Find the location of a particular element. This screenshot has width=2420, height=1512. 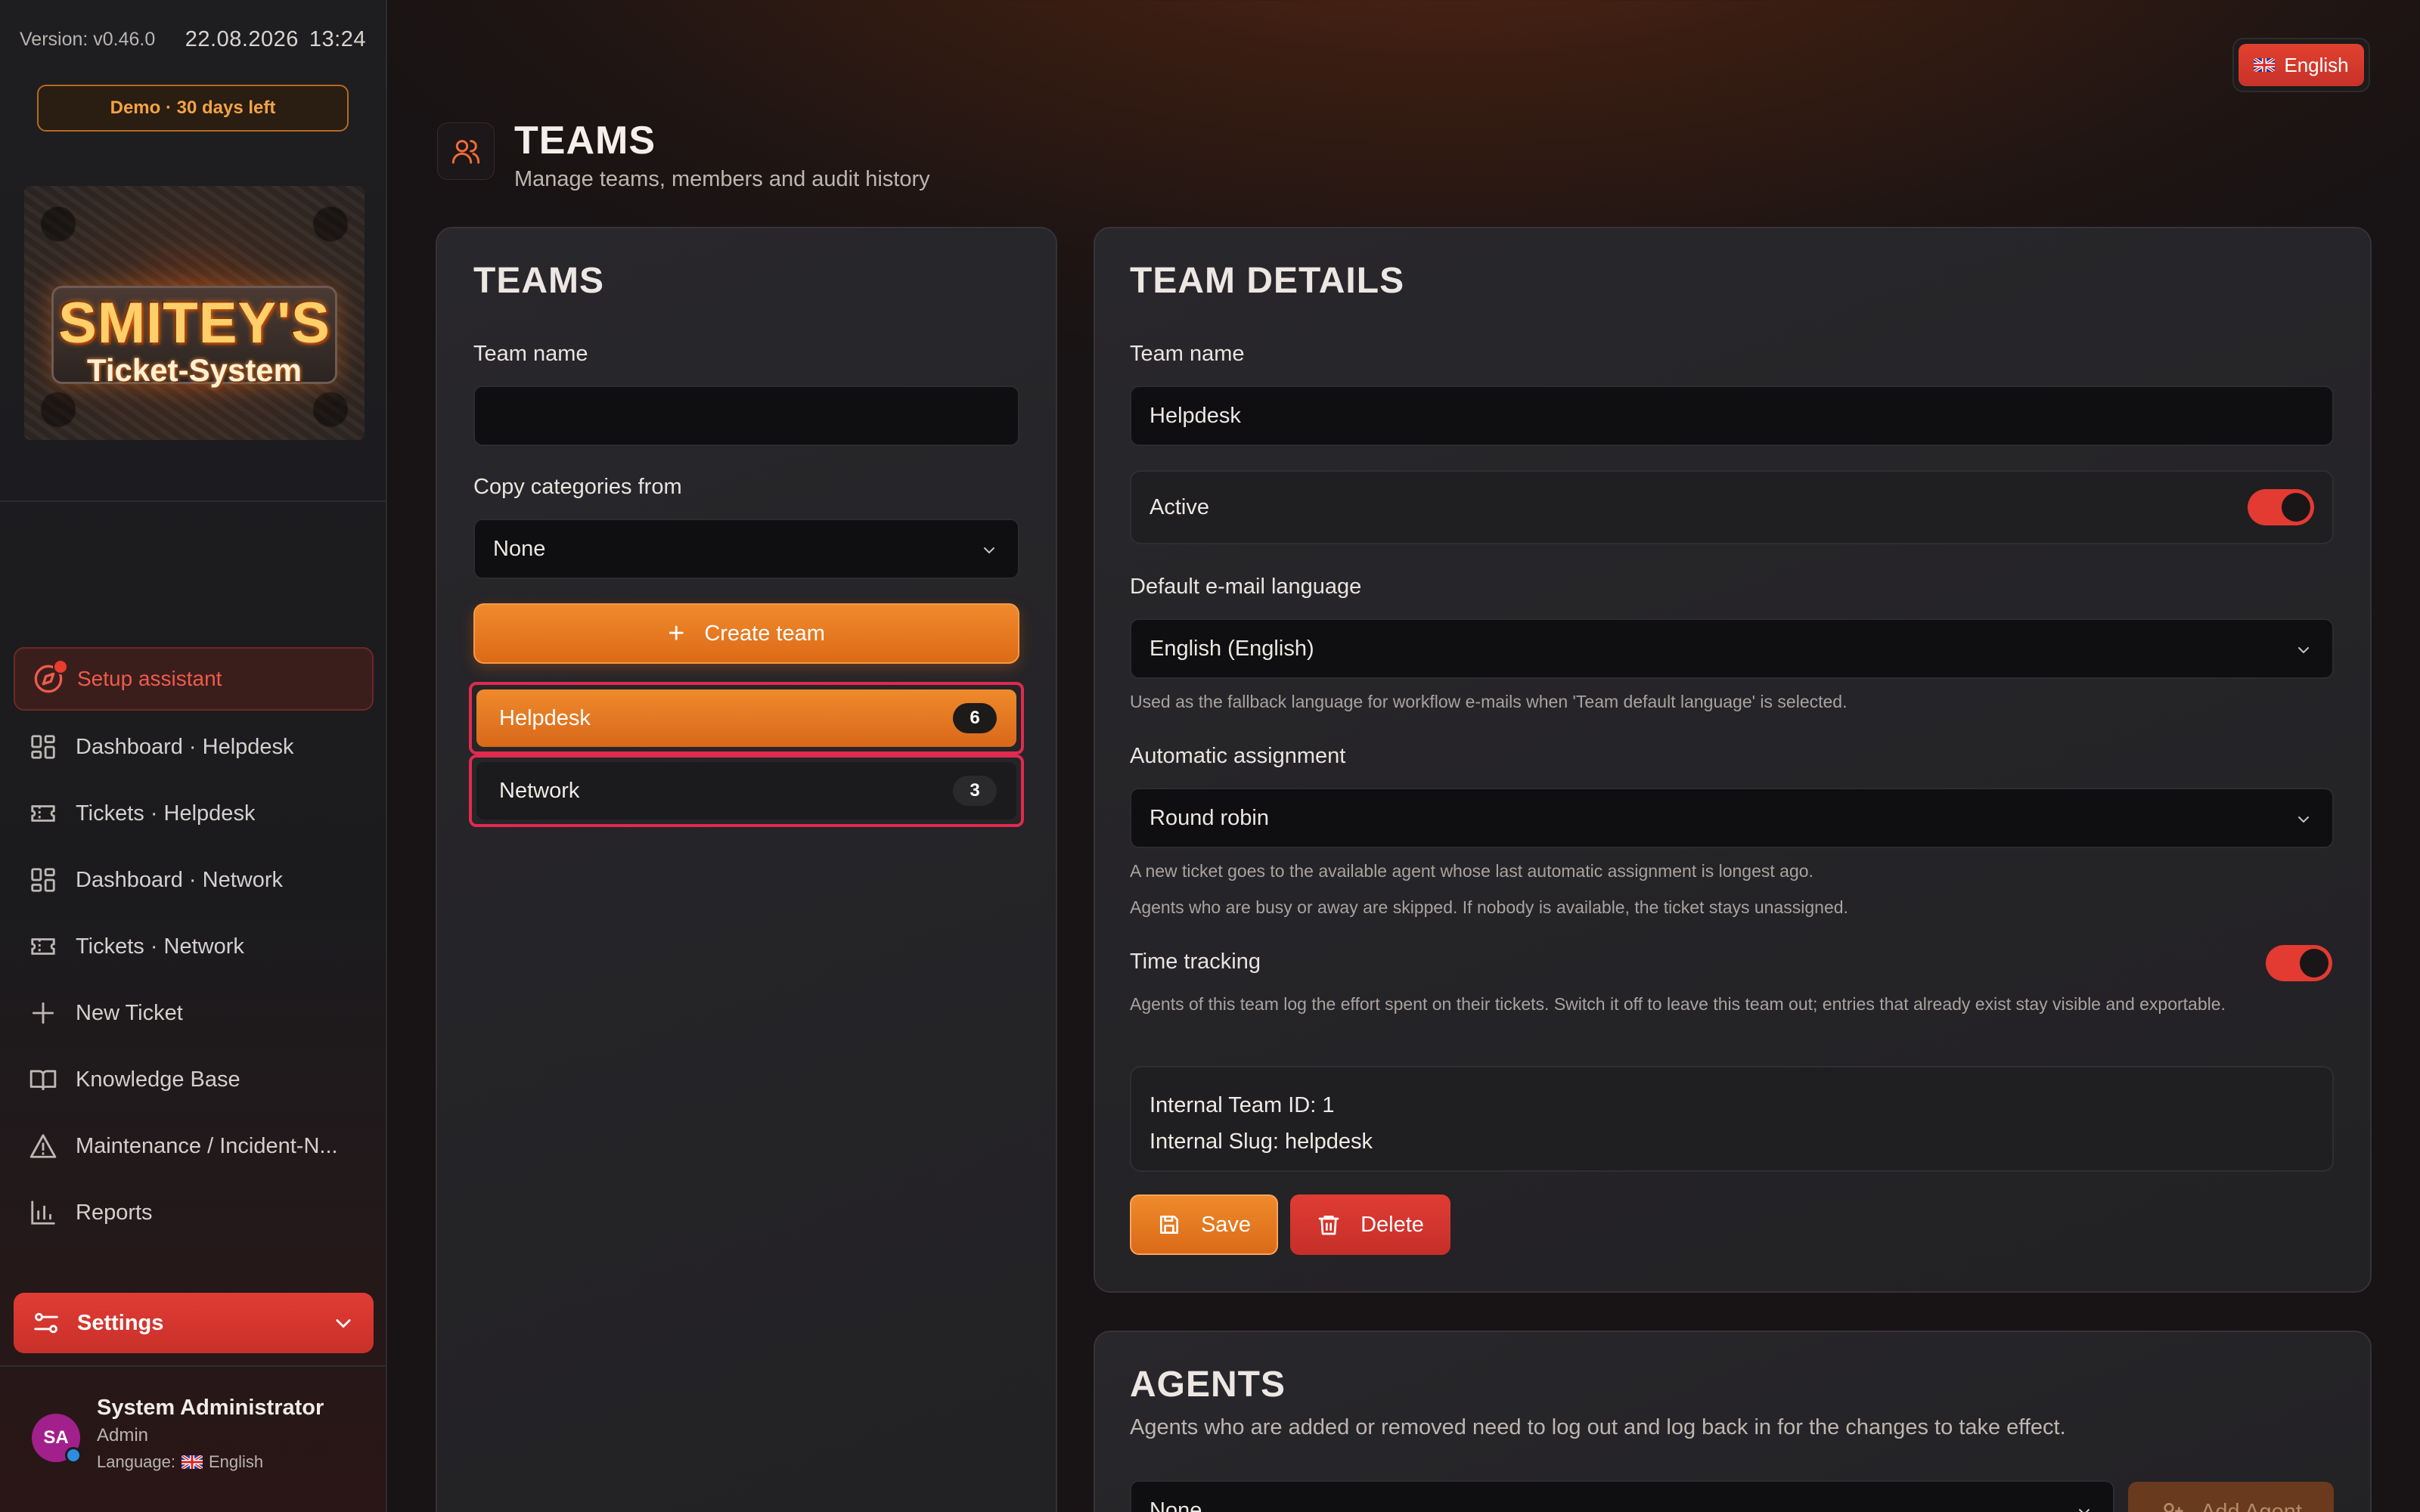

language-button-label: English is located at coordinates (2316, 64).